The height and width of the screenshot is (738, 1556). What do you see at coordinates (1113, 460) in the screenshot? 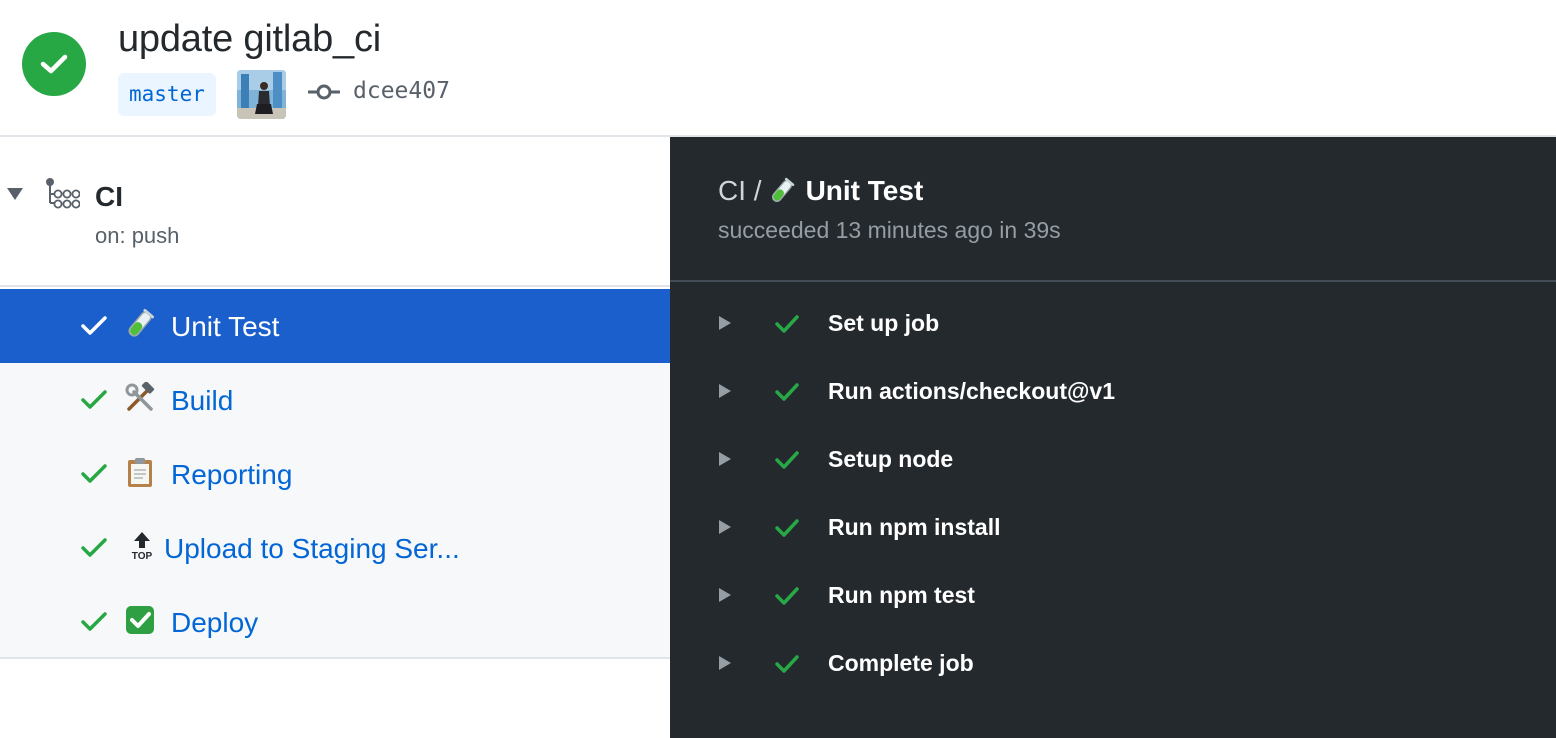
I see `step-setup-node: Setup node` at bounding box center [1113, 460].